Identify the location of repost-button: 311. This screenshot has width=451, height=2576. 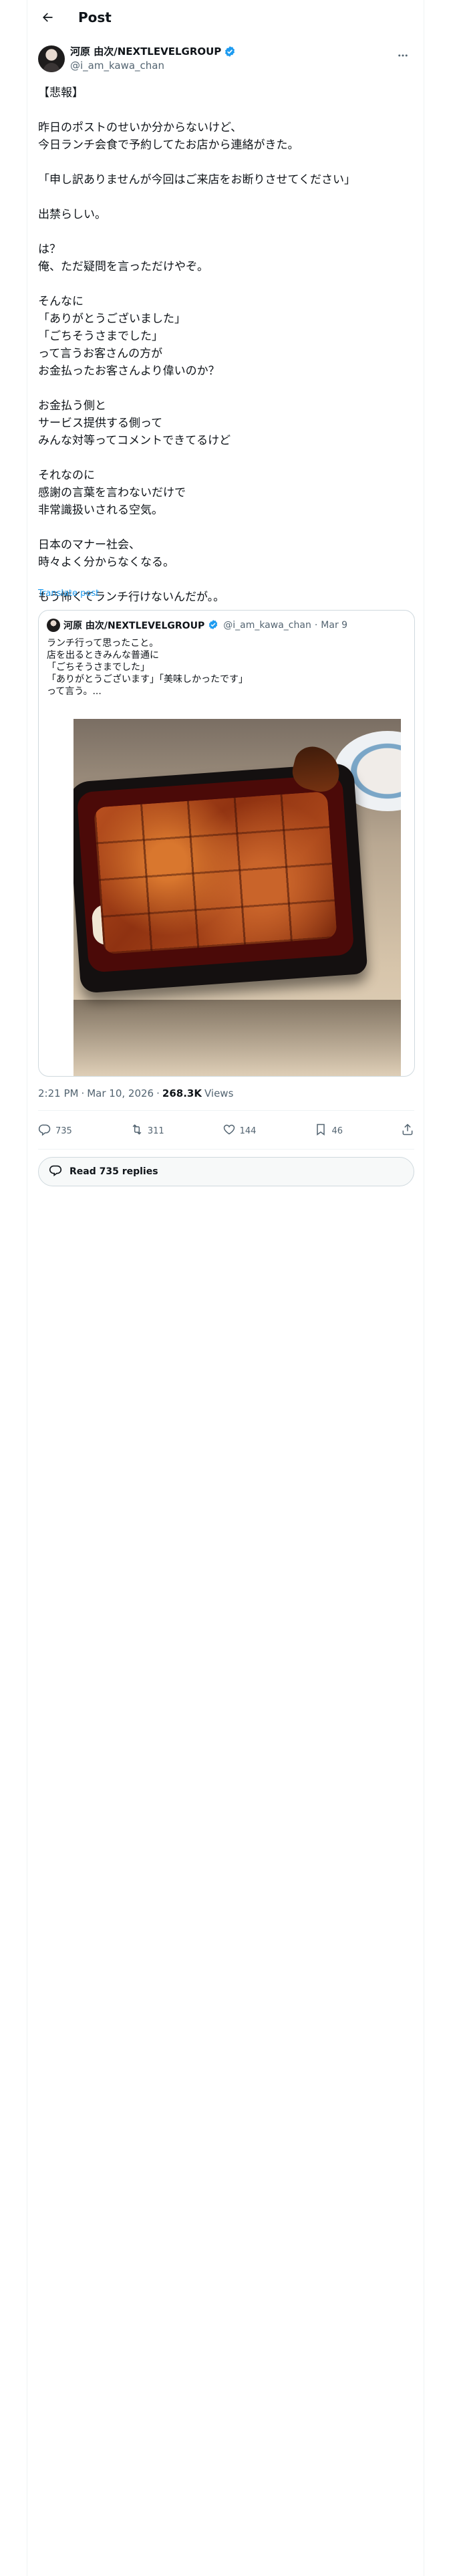
(147, 1131).